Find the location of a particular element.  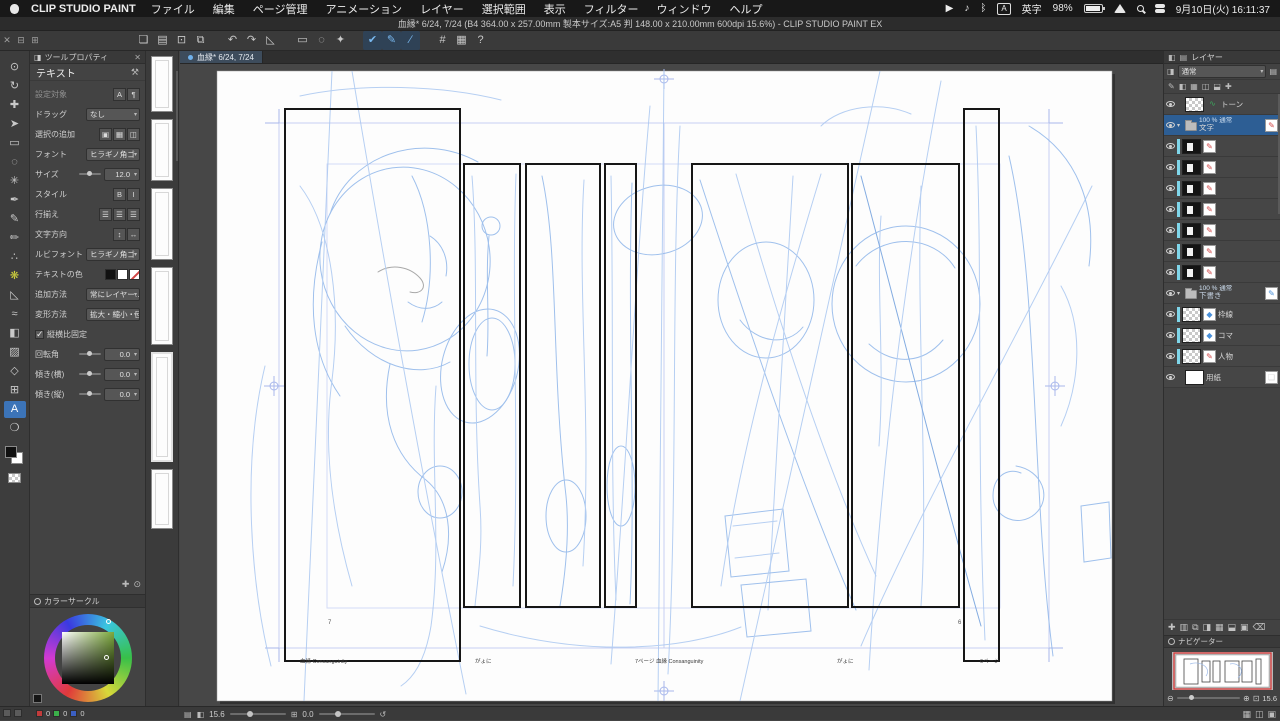

apply-mask-icon: ⬓ is located at coordinates (1232, 627).